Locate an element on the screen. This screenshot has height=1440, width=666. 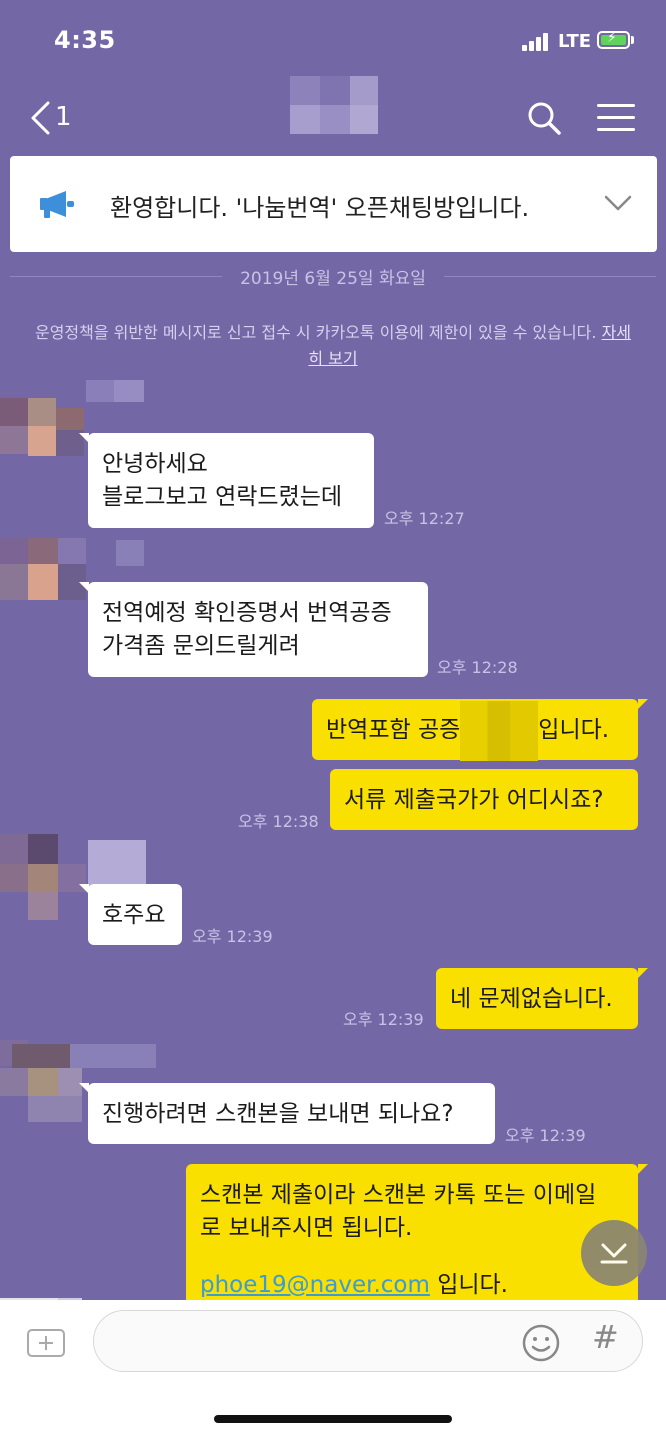
attach-button is located at coordinates (46, 1343).